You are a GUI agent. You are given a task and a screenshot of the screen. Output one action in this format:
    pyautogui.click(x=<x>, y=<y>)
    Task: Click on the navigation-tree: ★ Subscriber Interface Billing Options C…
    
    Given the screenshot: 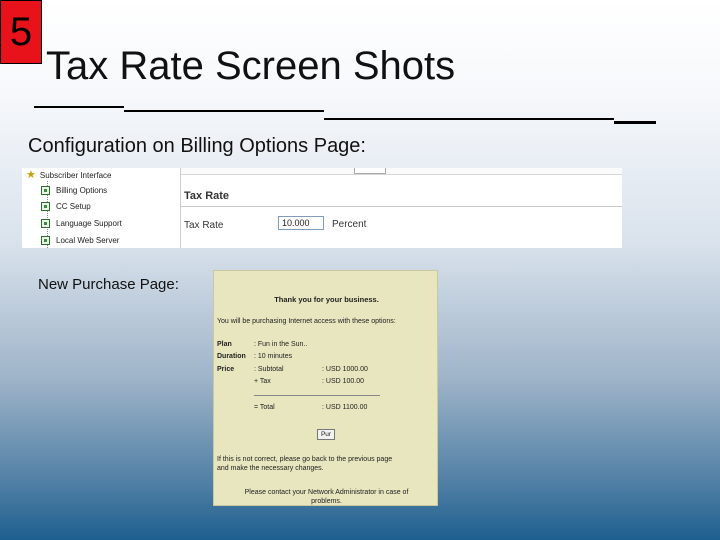 What is the action you would take?
    pyautogui.click(x=101, y=208)
    